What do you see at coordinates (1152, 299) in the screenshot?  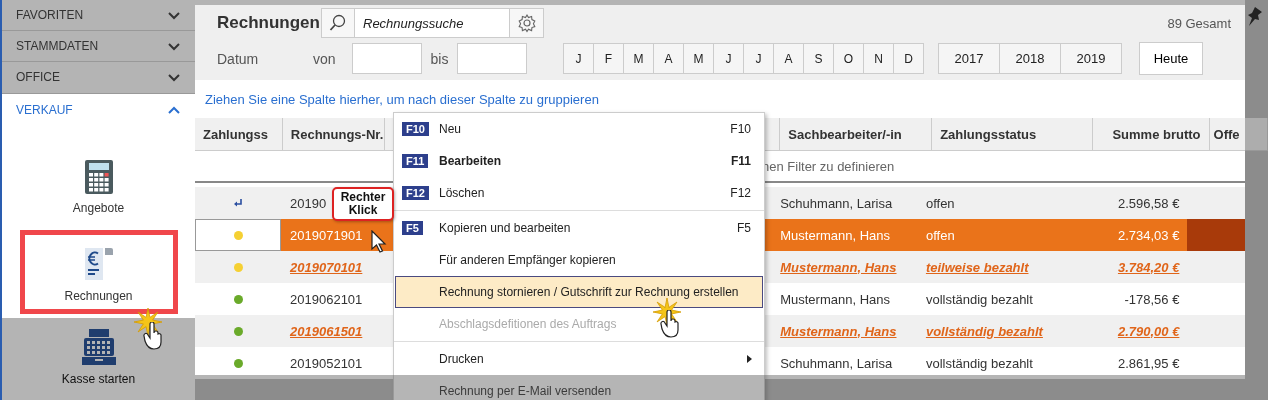 I see `total-cell: -178,56 €` at bounding box center [1152, 299].